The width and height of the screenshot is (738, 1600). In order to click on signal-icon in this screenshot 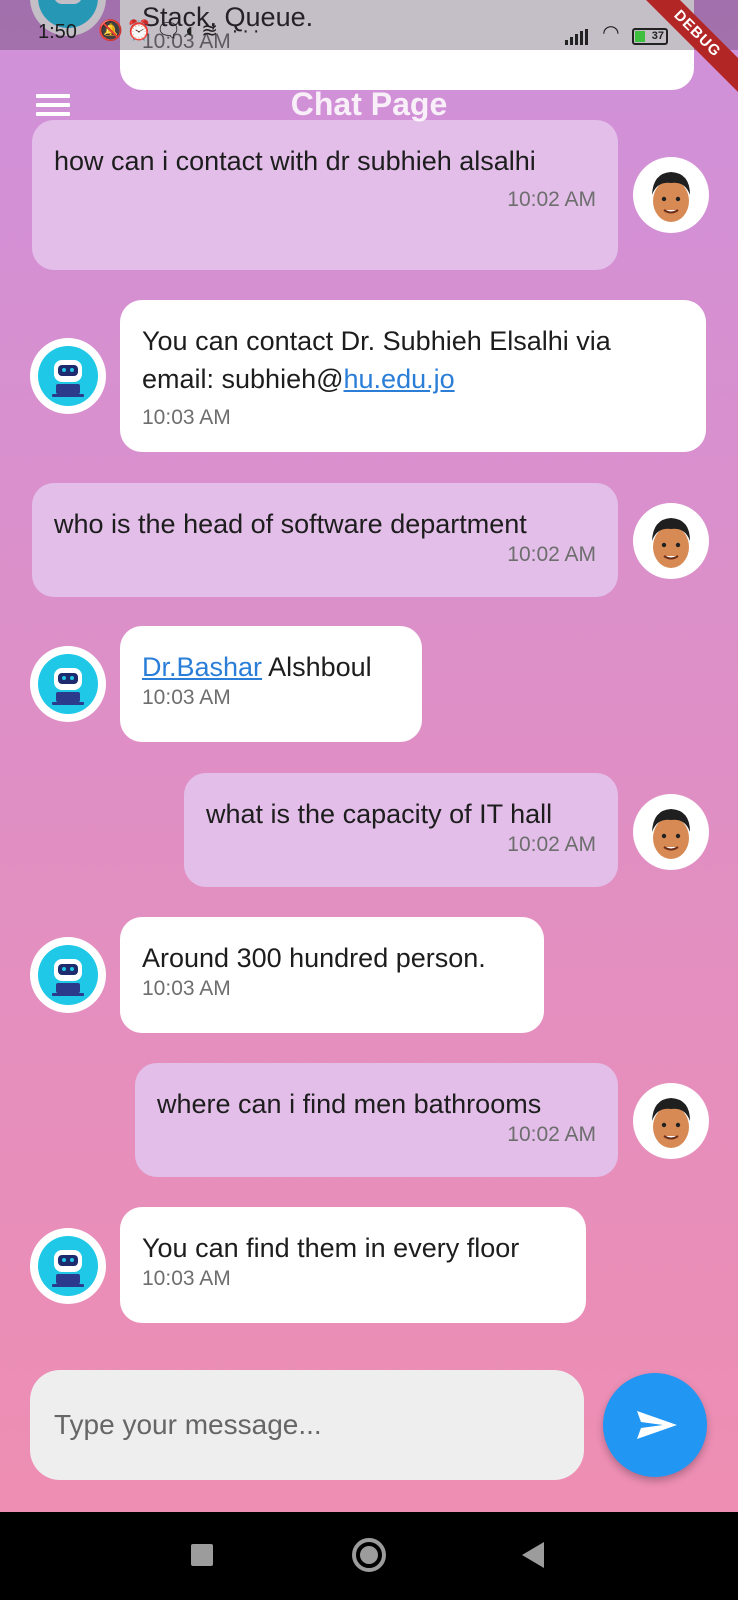, I will do `click(576, 37)`.